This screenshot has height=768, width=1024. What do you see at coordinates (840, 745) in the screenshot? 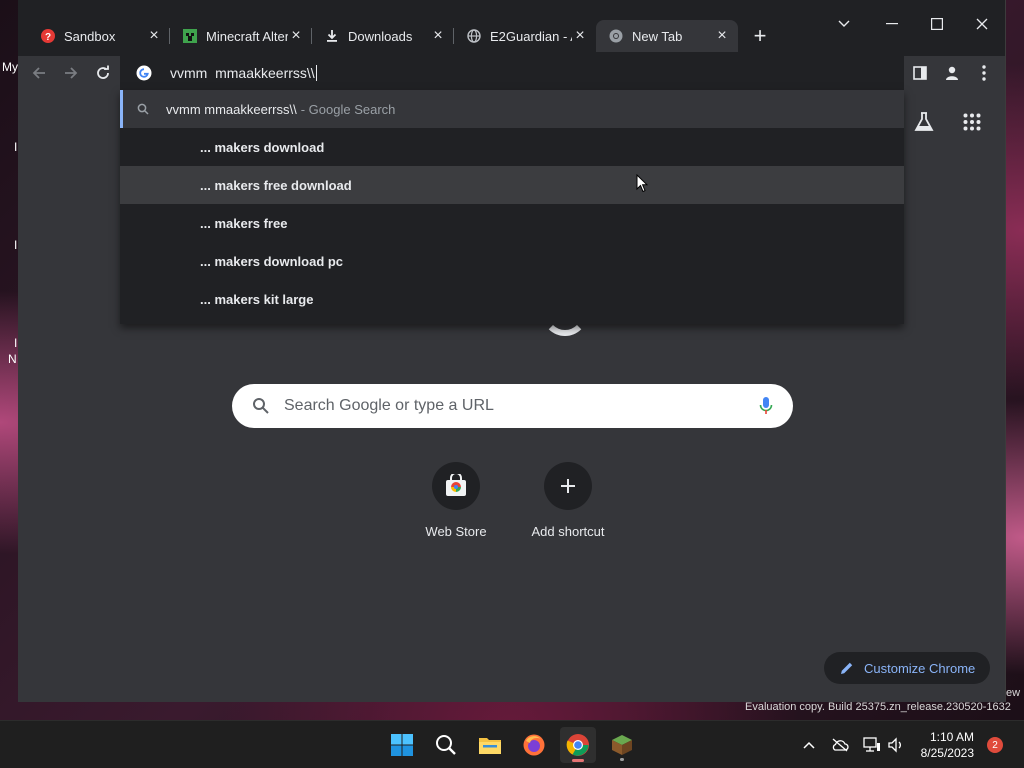
I see `onedrive-button` at bounding box center [840, 745].